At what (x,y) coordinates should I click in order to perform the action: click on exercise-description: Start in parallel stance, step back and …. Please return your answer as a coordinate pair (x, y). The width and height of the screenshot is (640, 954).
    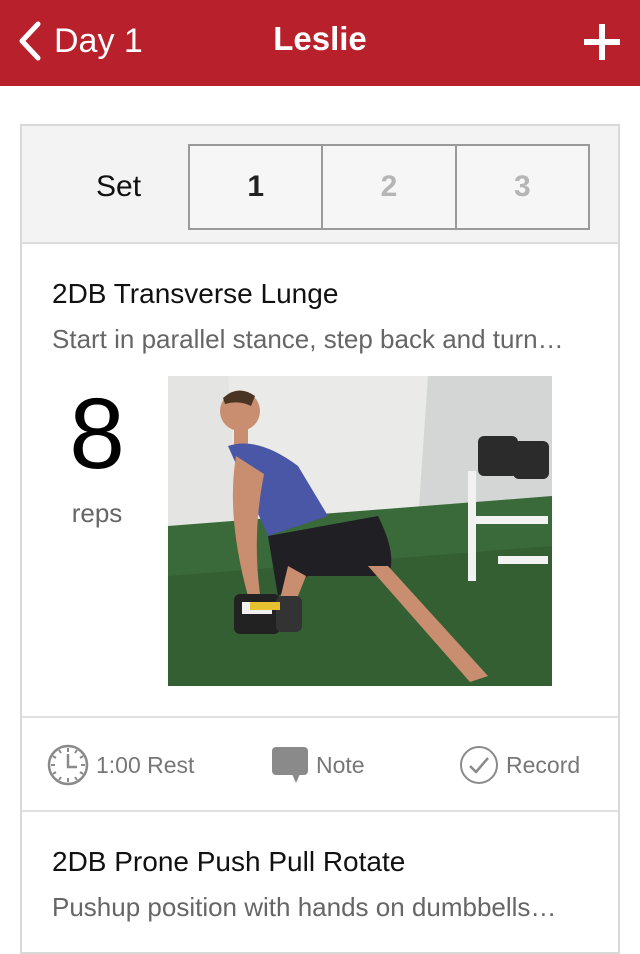
    Looking at the image, I should click on (308, 339).